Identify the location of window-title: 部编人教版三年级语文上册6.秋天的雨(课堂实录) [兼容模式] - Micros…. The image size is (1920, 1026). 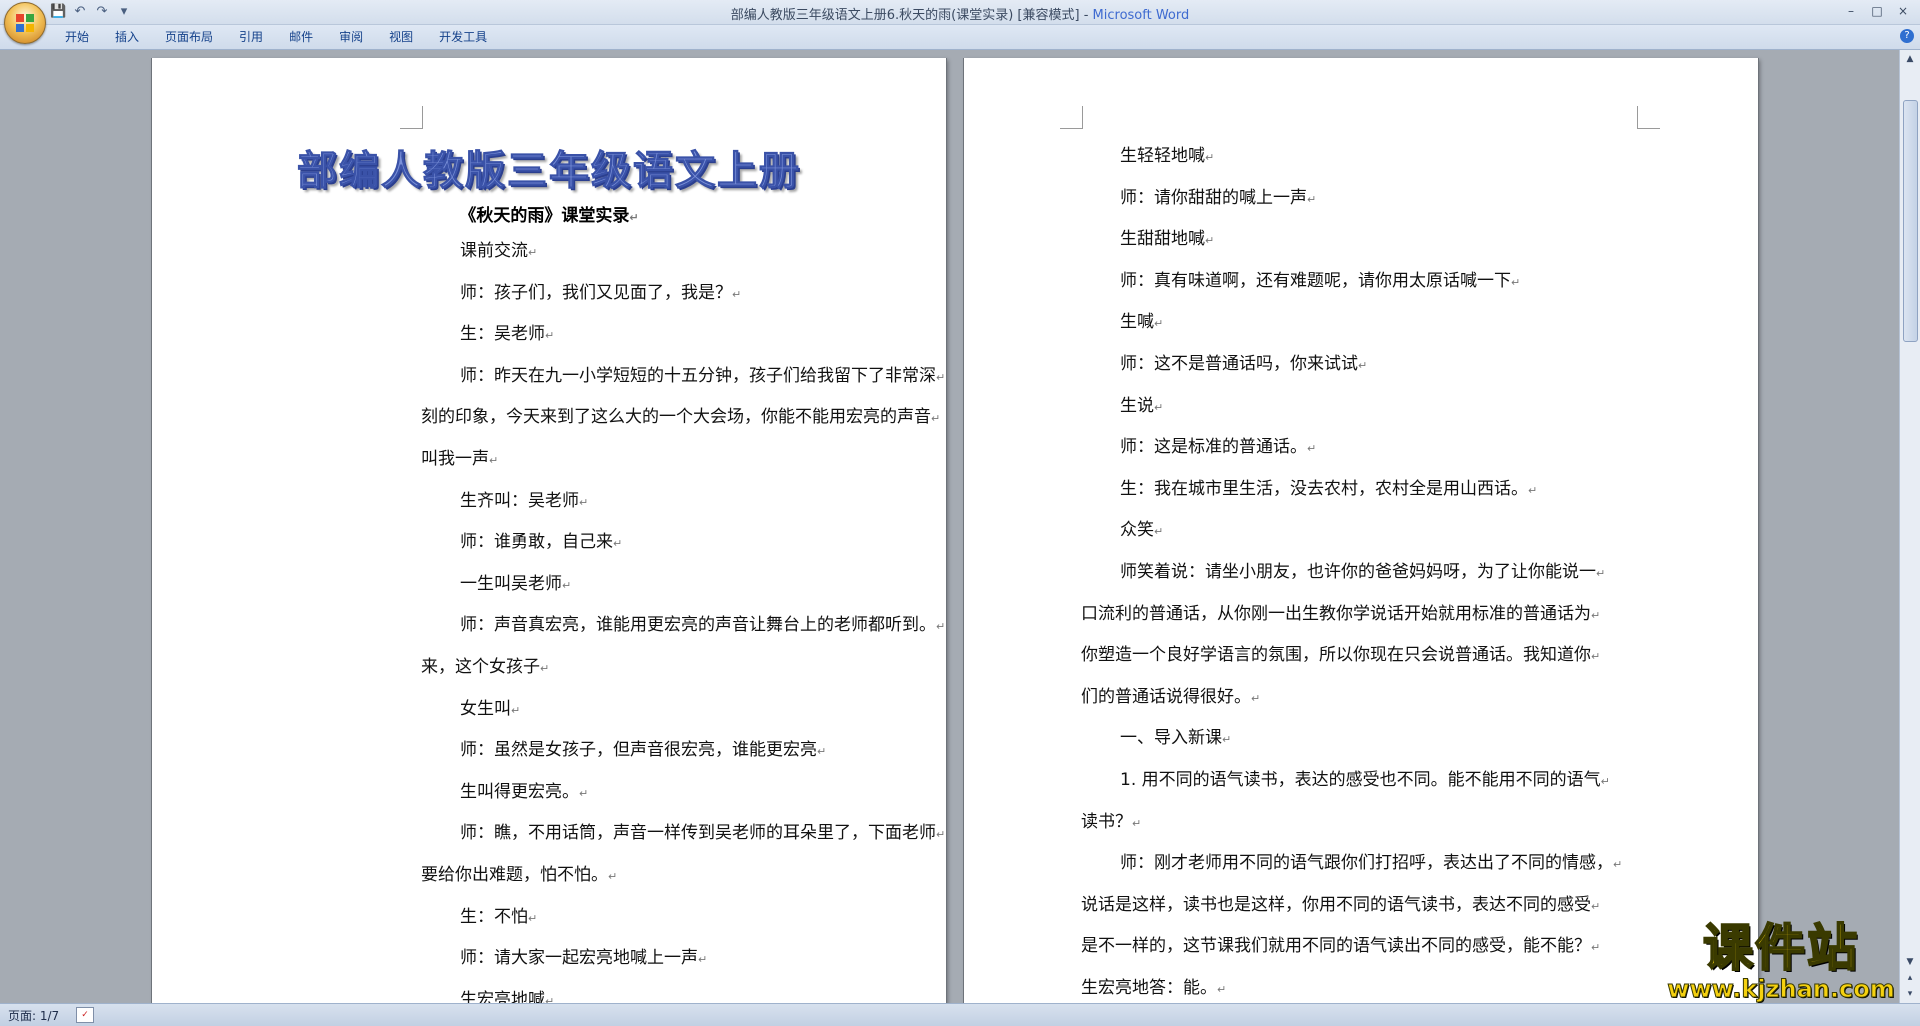
(960, 13).